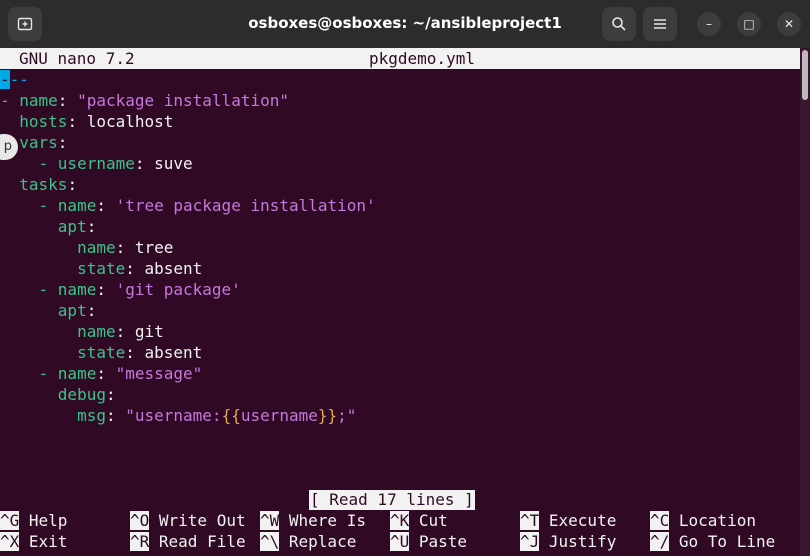 This screenshot has height=556, width=810. I want to click on close-button: ✕, so click(789, 24).